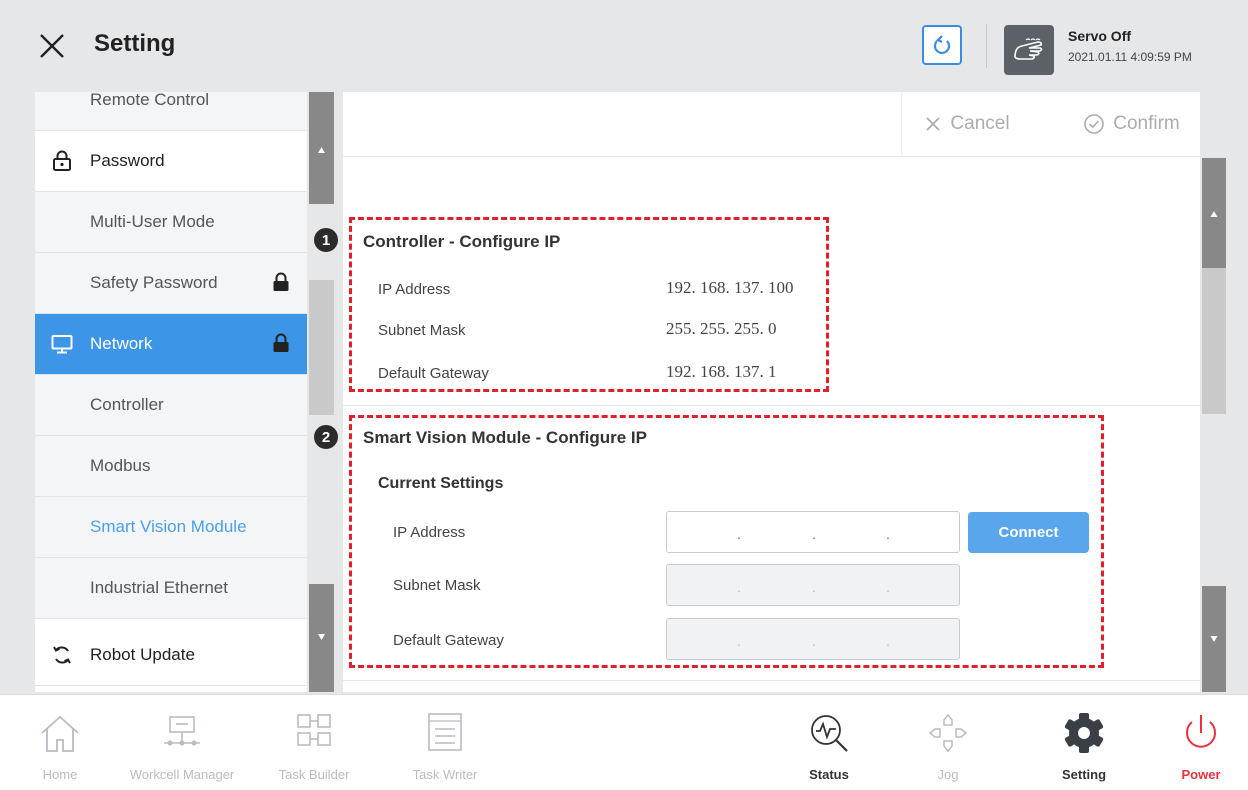  Describe the element at coordinates (326, 437) in the screenshot. I see `step-badge-2: 2` at that location.